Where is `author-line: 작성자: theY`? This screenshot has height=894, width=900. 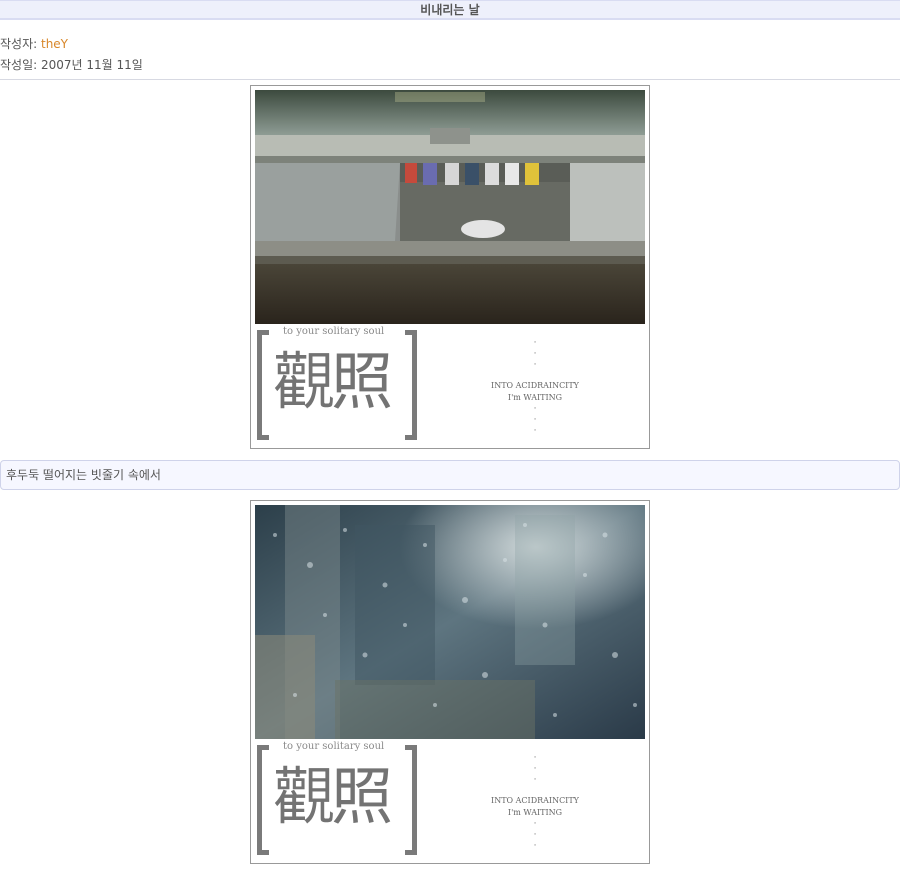 author-line: 작성자: theY is located at coordinates (34, 43).